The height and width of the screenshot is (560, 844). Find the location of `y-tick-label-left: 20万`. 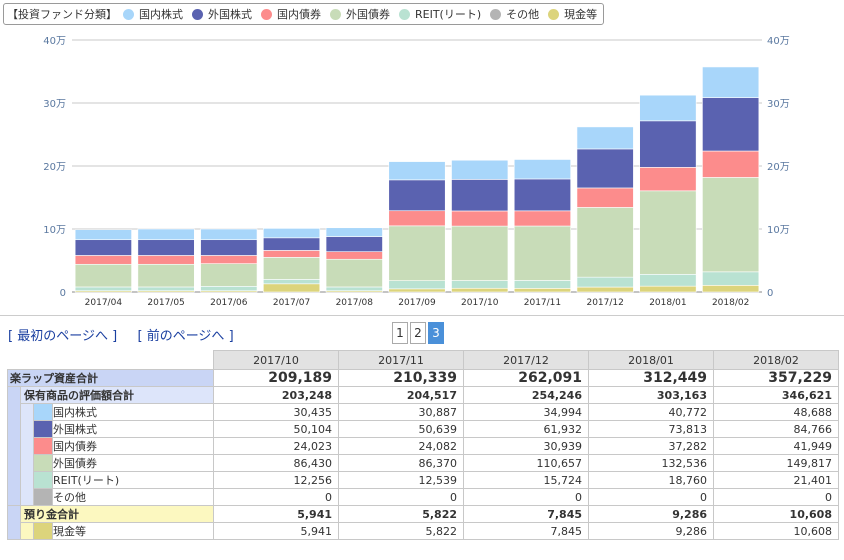

y-tick-label-left: 20万 is located at coordinates (54, 167).